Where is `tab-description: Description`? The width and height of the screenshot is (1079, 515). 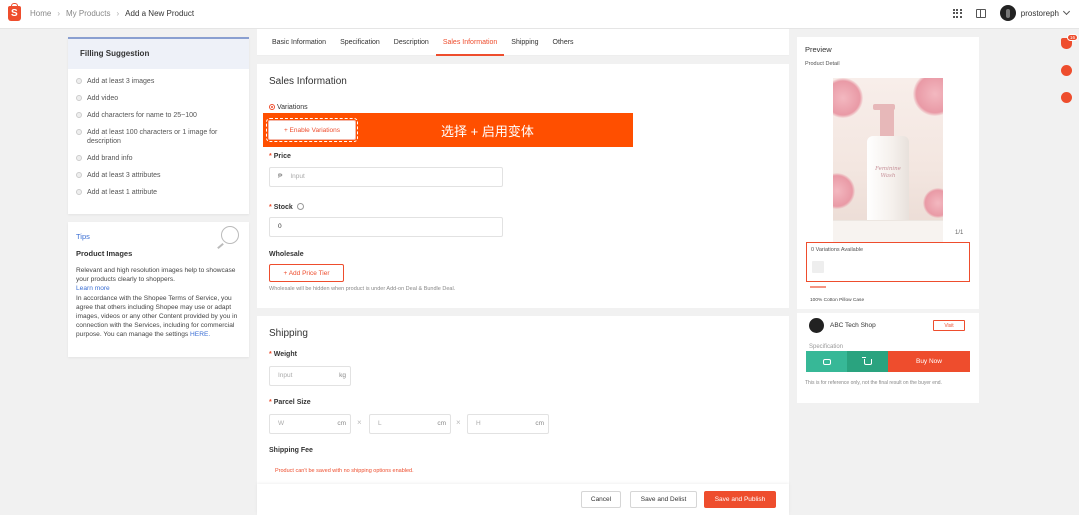
tab-description: Description is located at coordinates (411, 42).